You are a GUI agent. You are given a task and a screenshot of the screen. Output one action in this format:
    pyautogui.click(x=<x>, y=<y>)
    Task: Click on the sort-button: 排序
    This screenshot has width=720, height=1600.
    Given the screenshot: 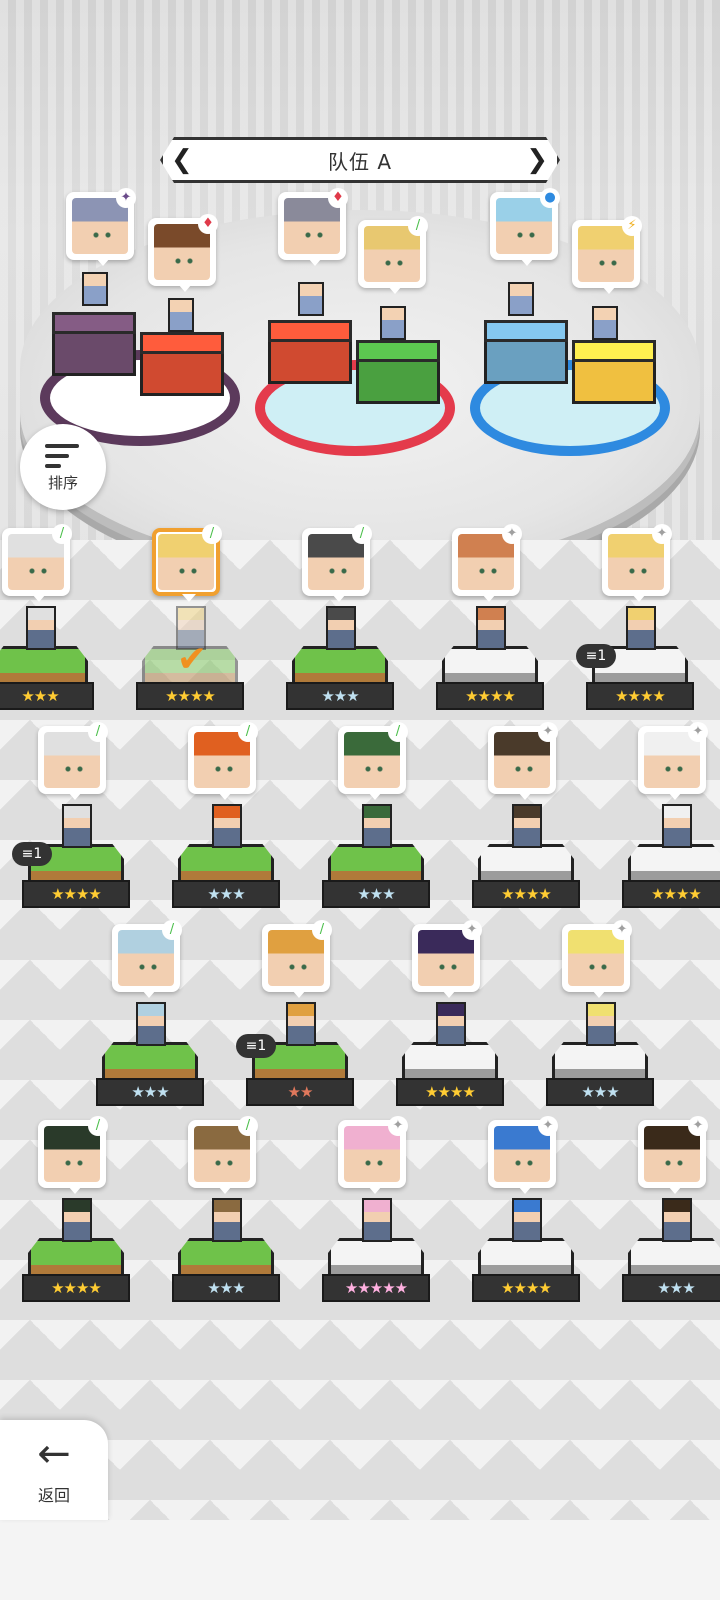 What is the action you would take?
    pyautogui.click(x=63, y=467)
    